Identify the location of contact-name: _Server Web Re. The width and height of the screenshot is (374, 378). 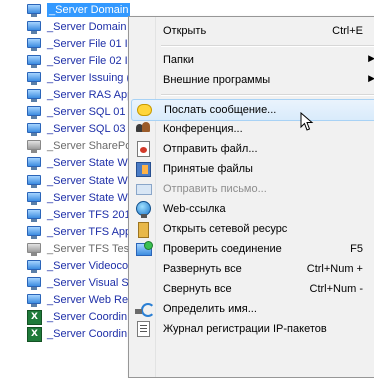
(88, 300).